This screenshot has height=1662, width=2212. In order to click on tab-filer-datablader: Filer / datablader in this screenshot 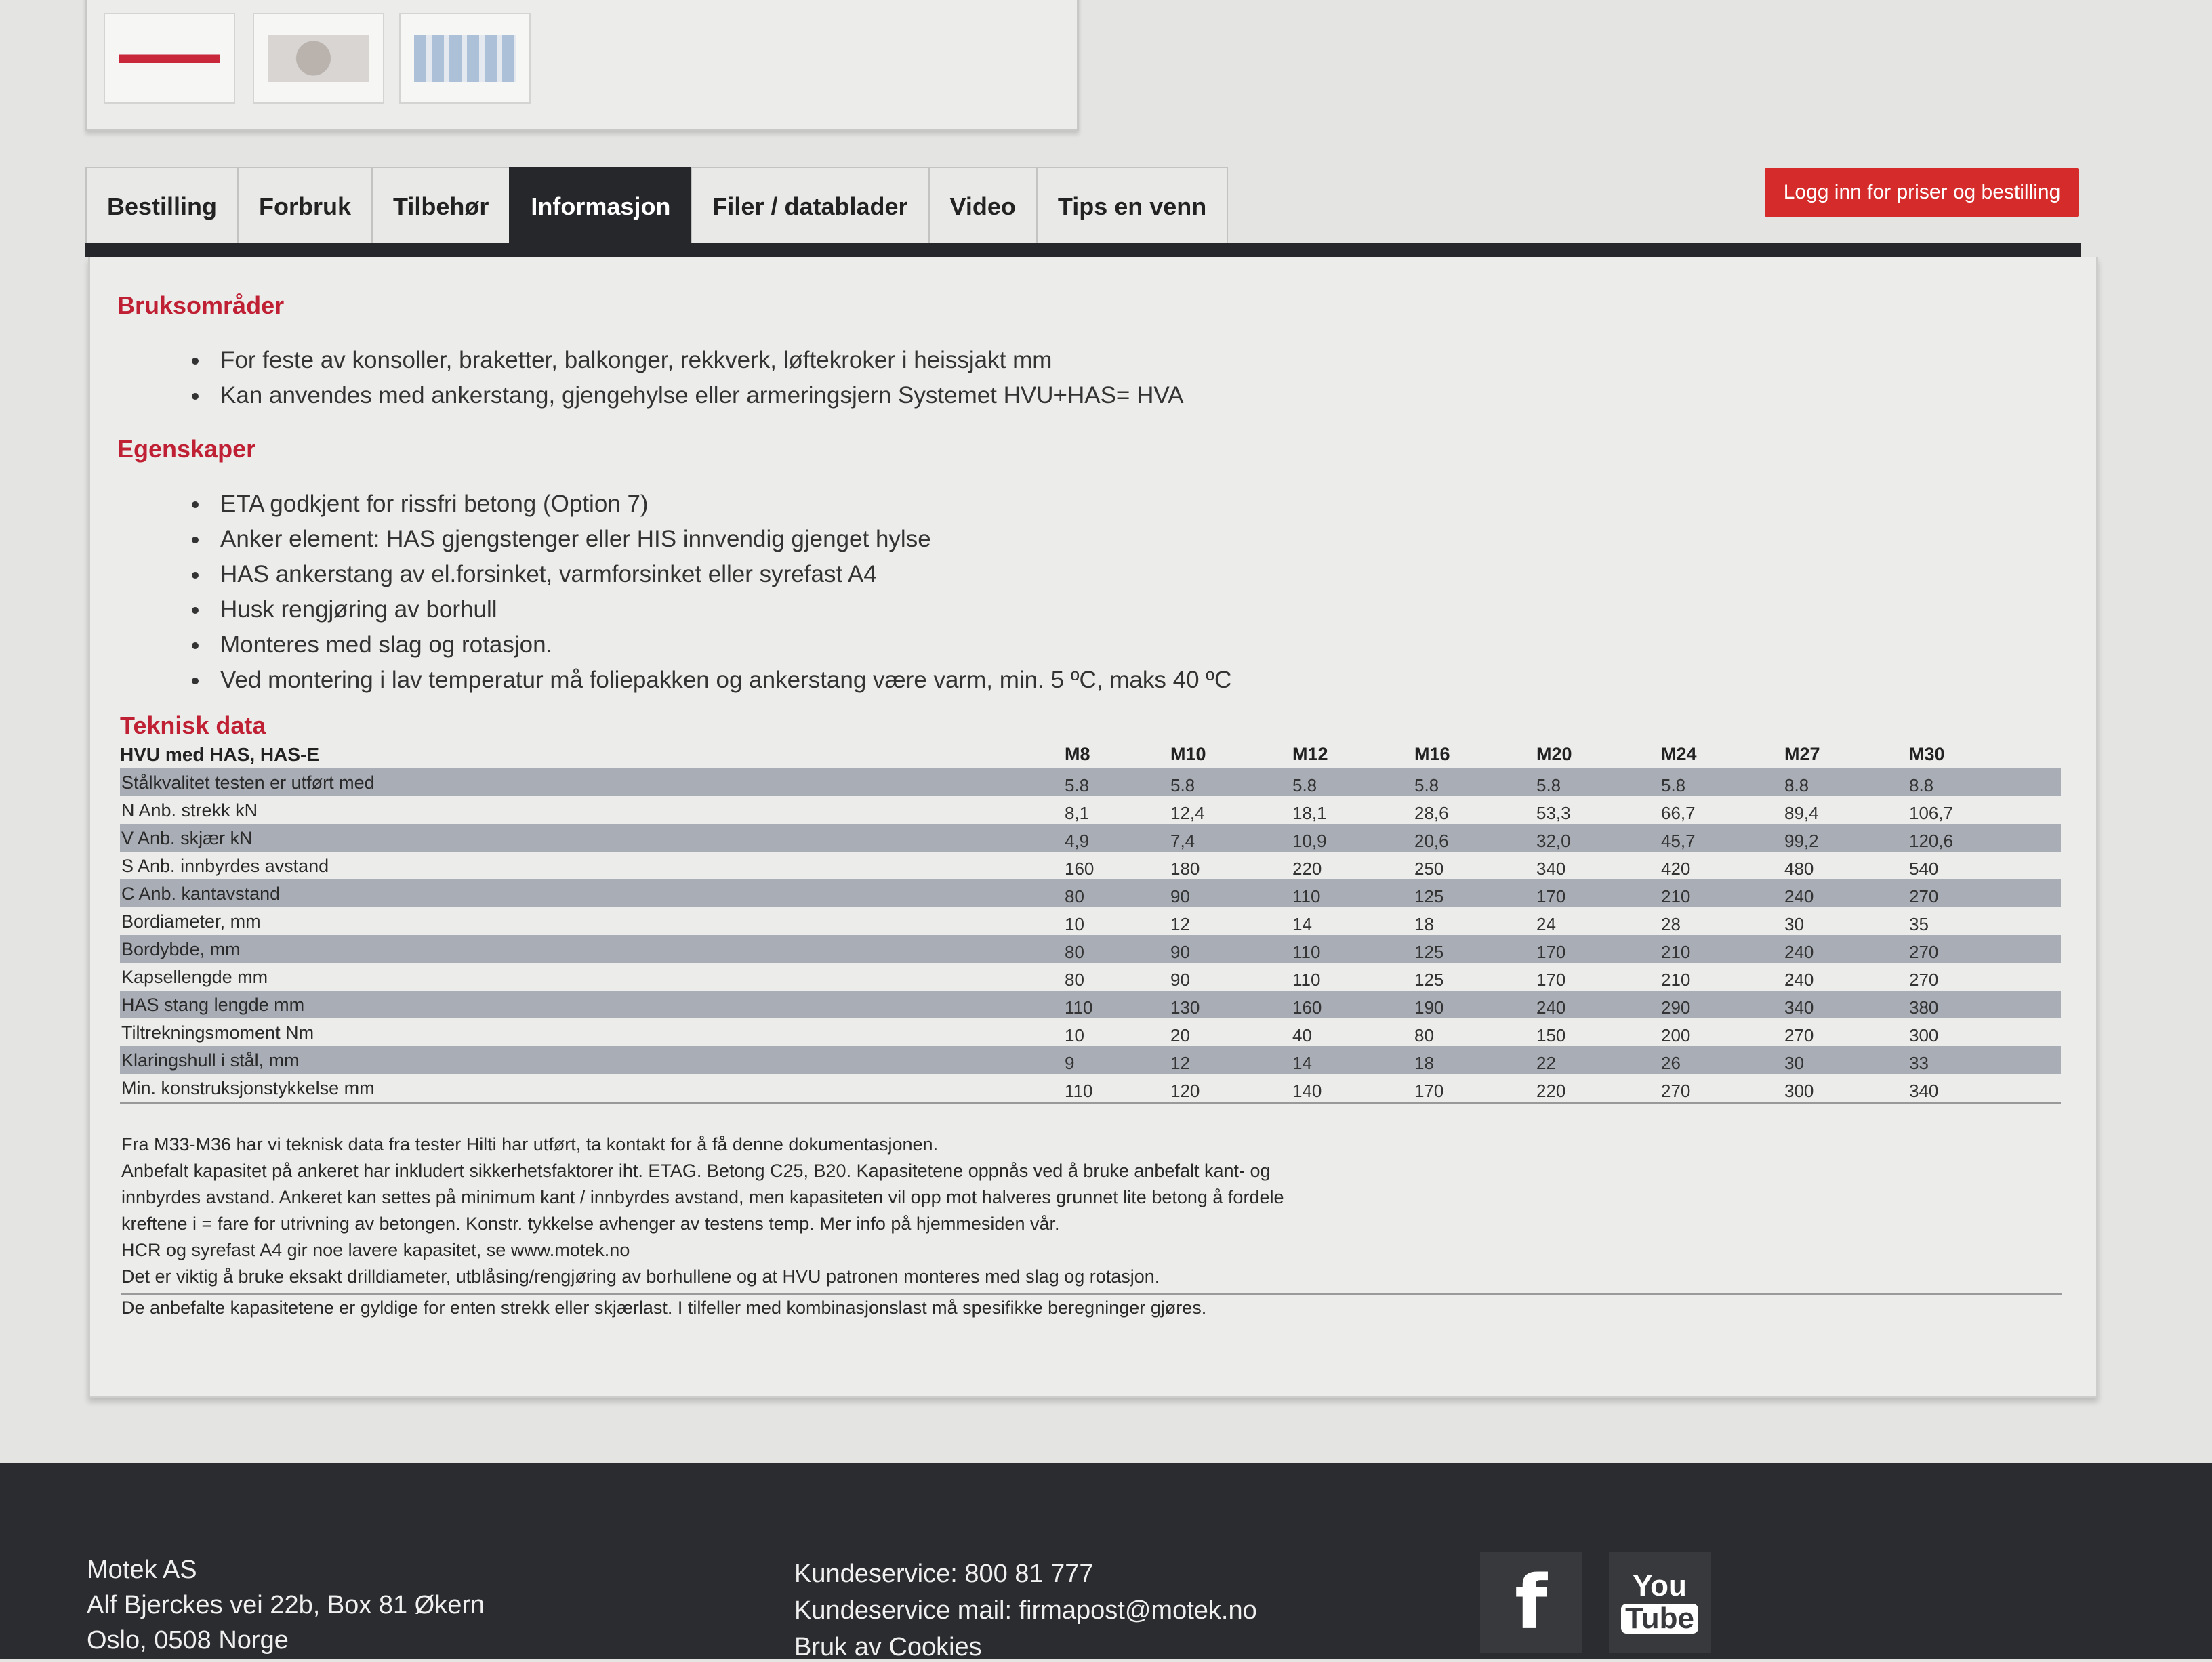, I will do `click(809, 207)`.